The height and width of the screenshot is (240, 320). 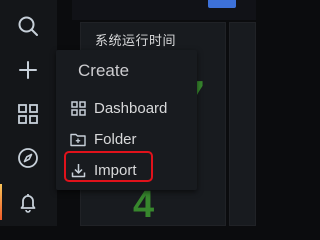 I want to click on dashboards-icon, so click(x=28, y=114).